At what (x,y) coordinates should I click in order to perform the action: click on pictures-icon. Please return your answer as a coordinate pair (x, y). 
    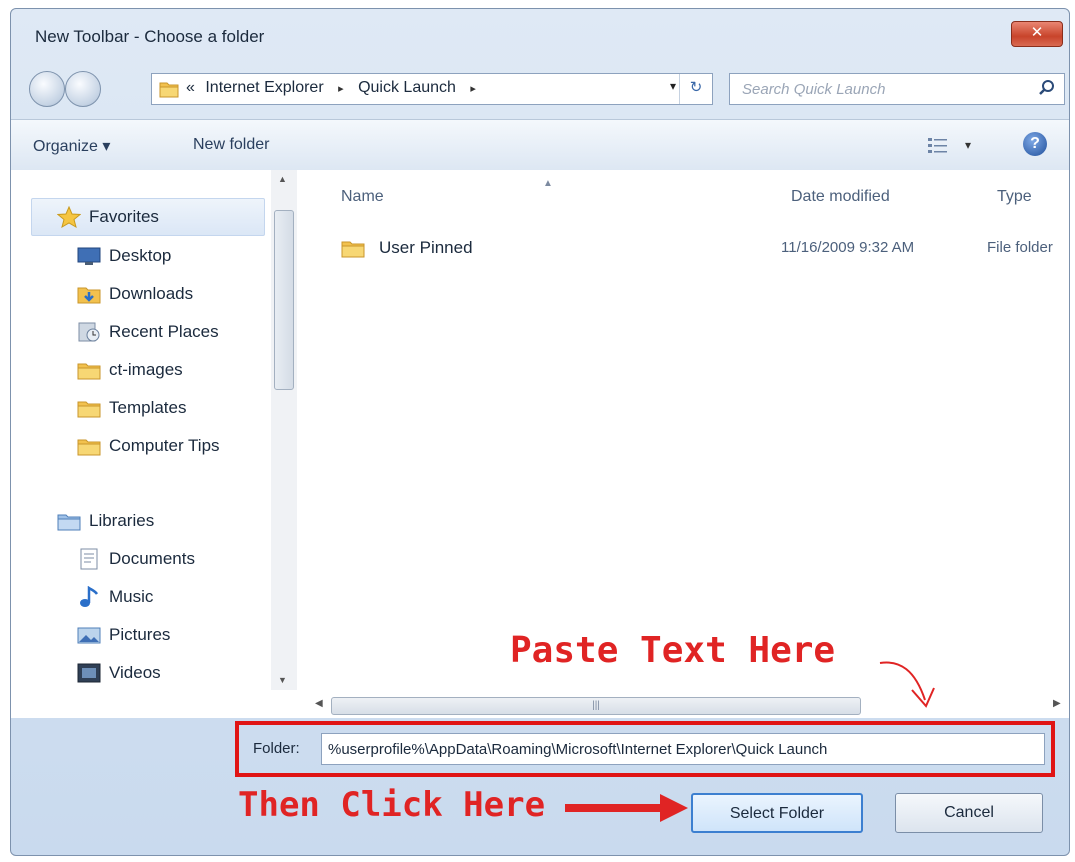
    Looking at the image, I should click on (89, 635).